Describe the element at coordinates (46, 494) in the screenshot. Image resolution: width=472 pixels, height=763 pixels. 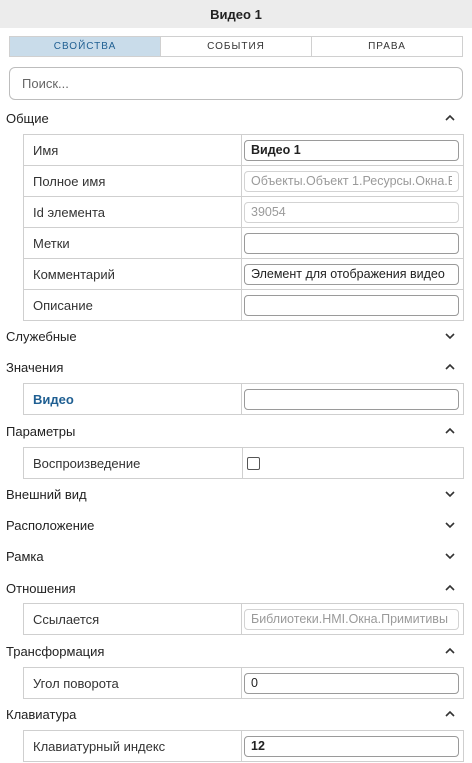
I see `section-title: Внешний вид` at that location.